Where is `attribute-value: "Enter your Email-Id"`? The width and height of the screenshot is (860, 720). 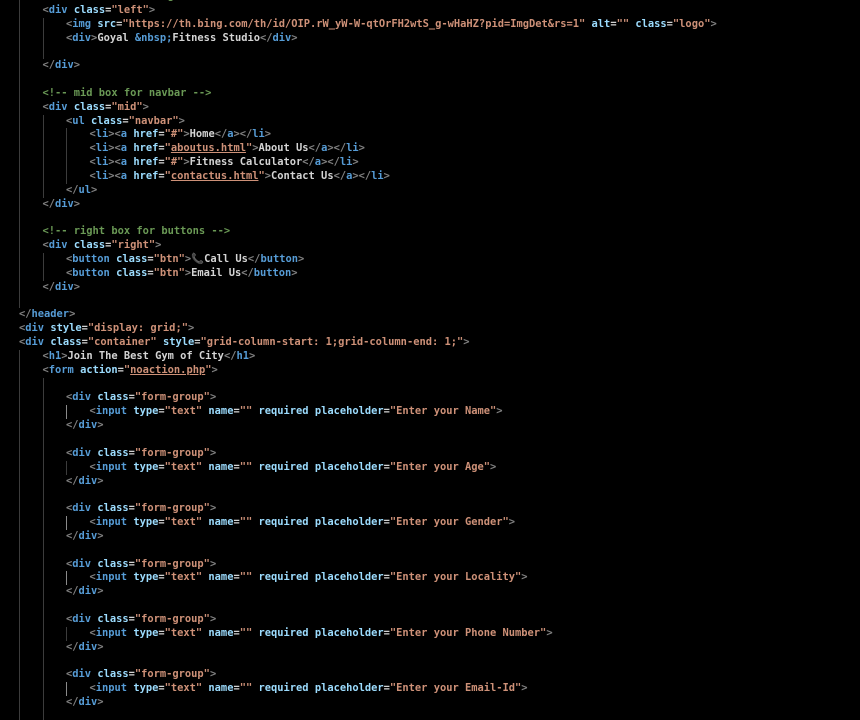 attribute-value: "Enter your Email-Id" is located at coordinates (455, 688).